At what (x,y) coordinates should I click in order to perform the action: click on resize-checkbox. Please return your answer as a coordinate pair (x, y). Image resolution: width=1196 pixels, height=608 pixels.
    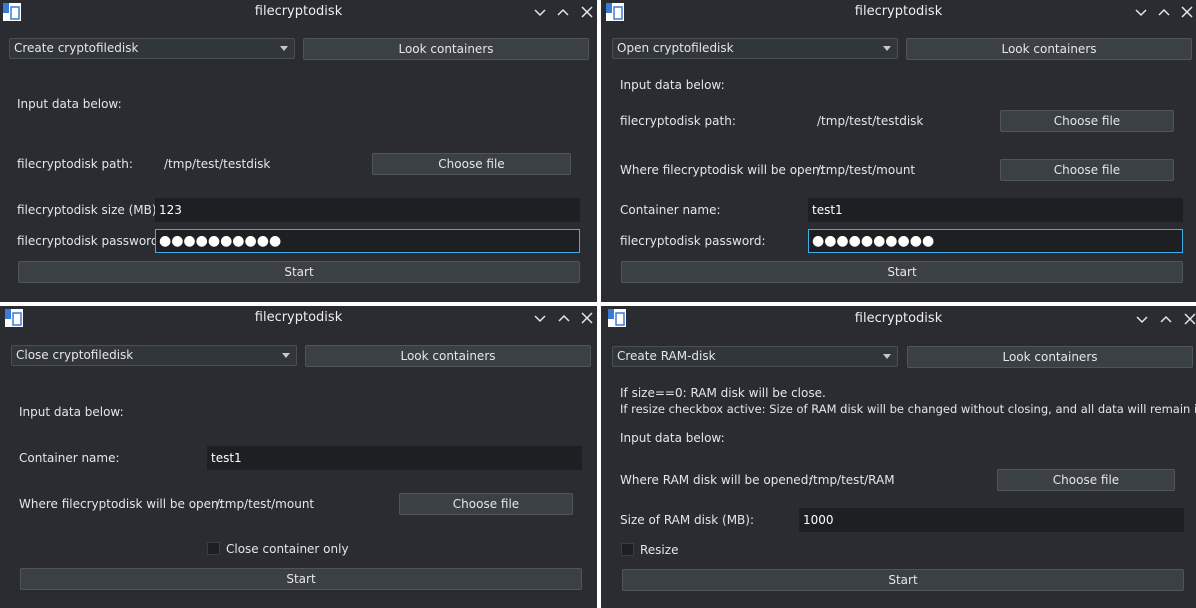
    Looking at the image, I should click on (627, 549).